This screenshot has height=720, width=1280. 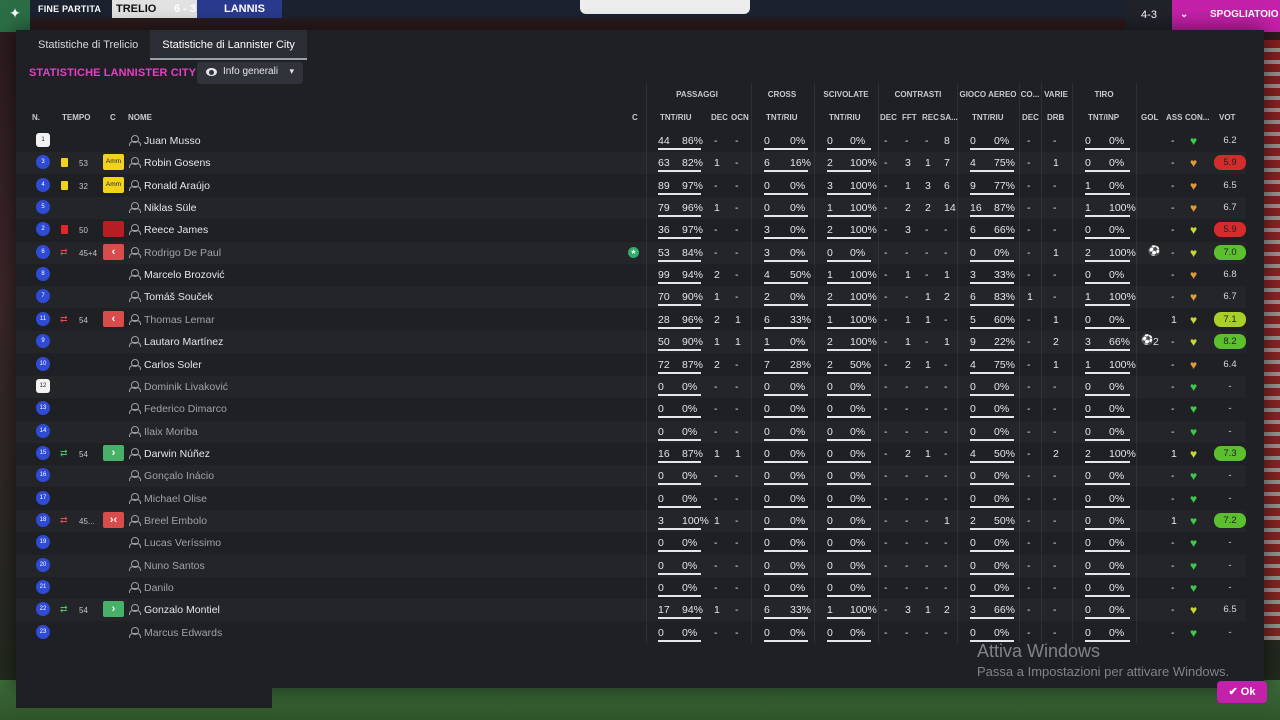 I want to click on table-row: 20 Nuno Santos 0 0% - - 0 0% 0 0% - - - - 0 0% - - 0 0% - ♥ -, so click(x=631, y=566).